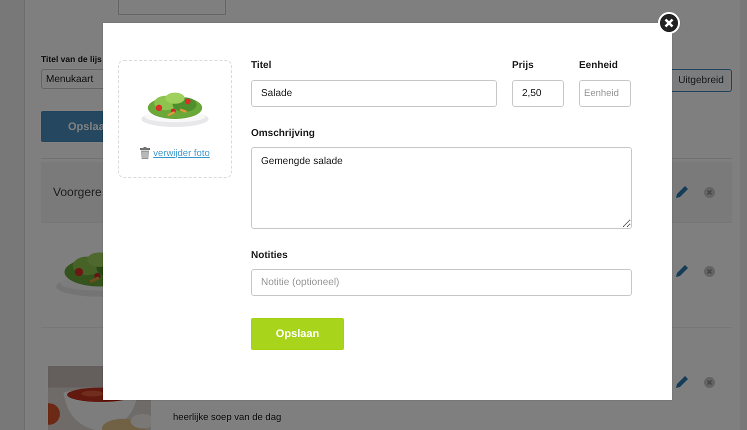 The width and height of the screenshot is (747, 430). Describe the element at coordinates (523, 65) in the screenshot. I see `field-label: Prijs` at that location.